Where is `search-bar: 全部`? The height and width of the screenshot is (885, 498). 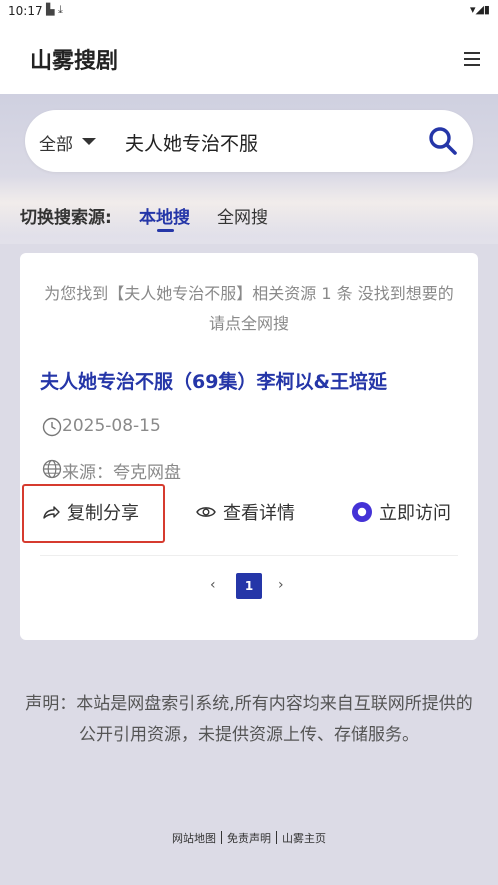 search-bar: 全部 is located at coordinates (249, 141).